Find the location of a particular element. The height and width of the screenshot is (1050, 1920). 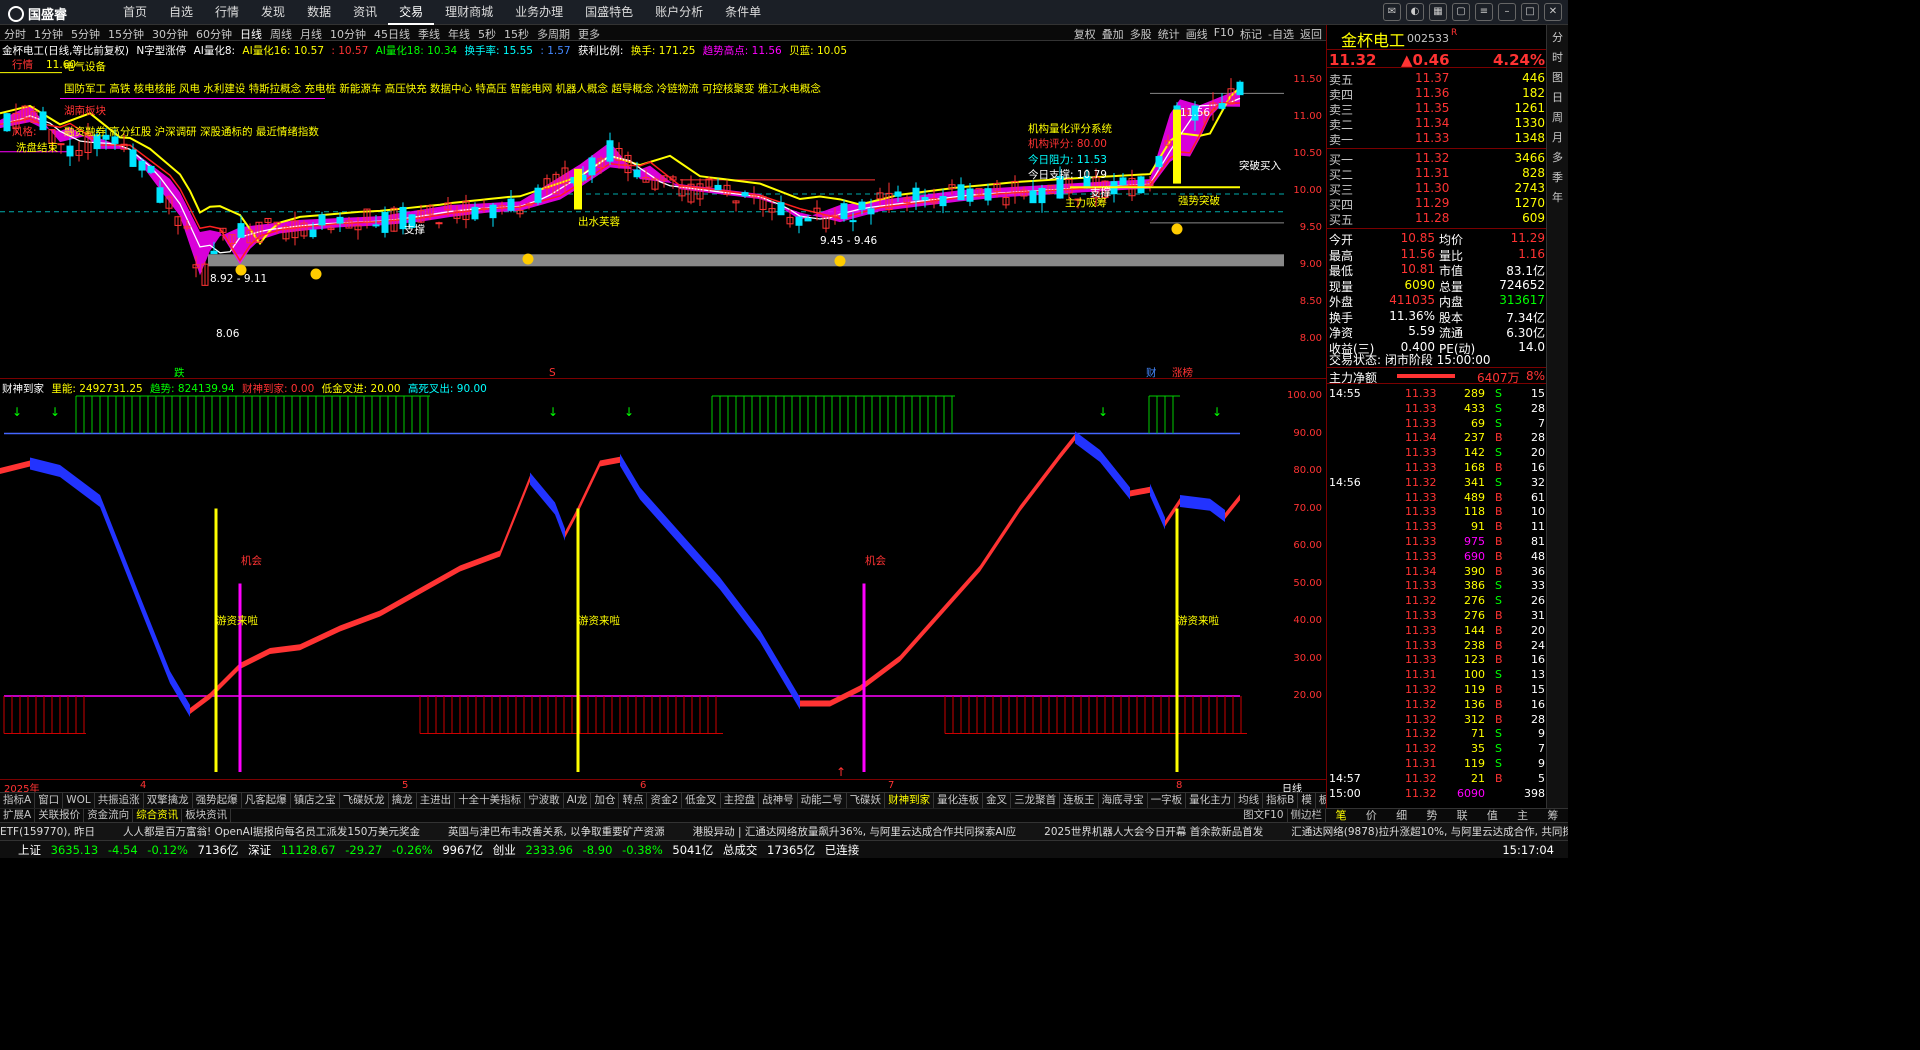

indicator-tab: 窗口 is located at coordinates (49, 800).